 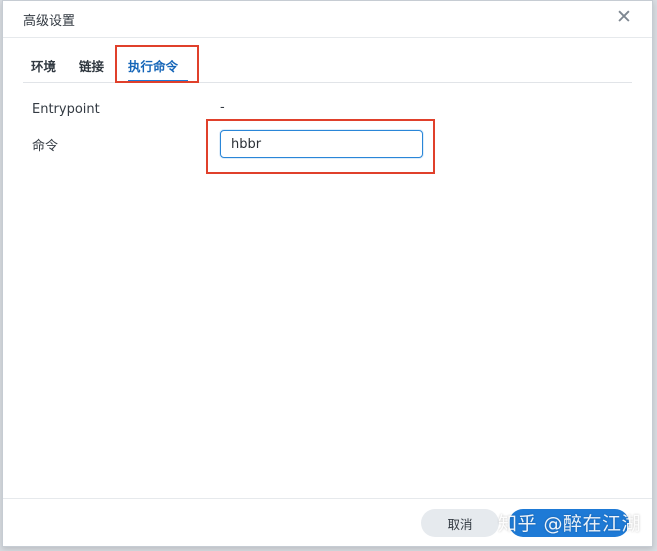 I want to click on dialog-title-bar: 高级设置 ✕, so click(x=327, y=19).